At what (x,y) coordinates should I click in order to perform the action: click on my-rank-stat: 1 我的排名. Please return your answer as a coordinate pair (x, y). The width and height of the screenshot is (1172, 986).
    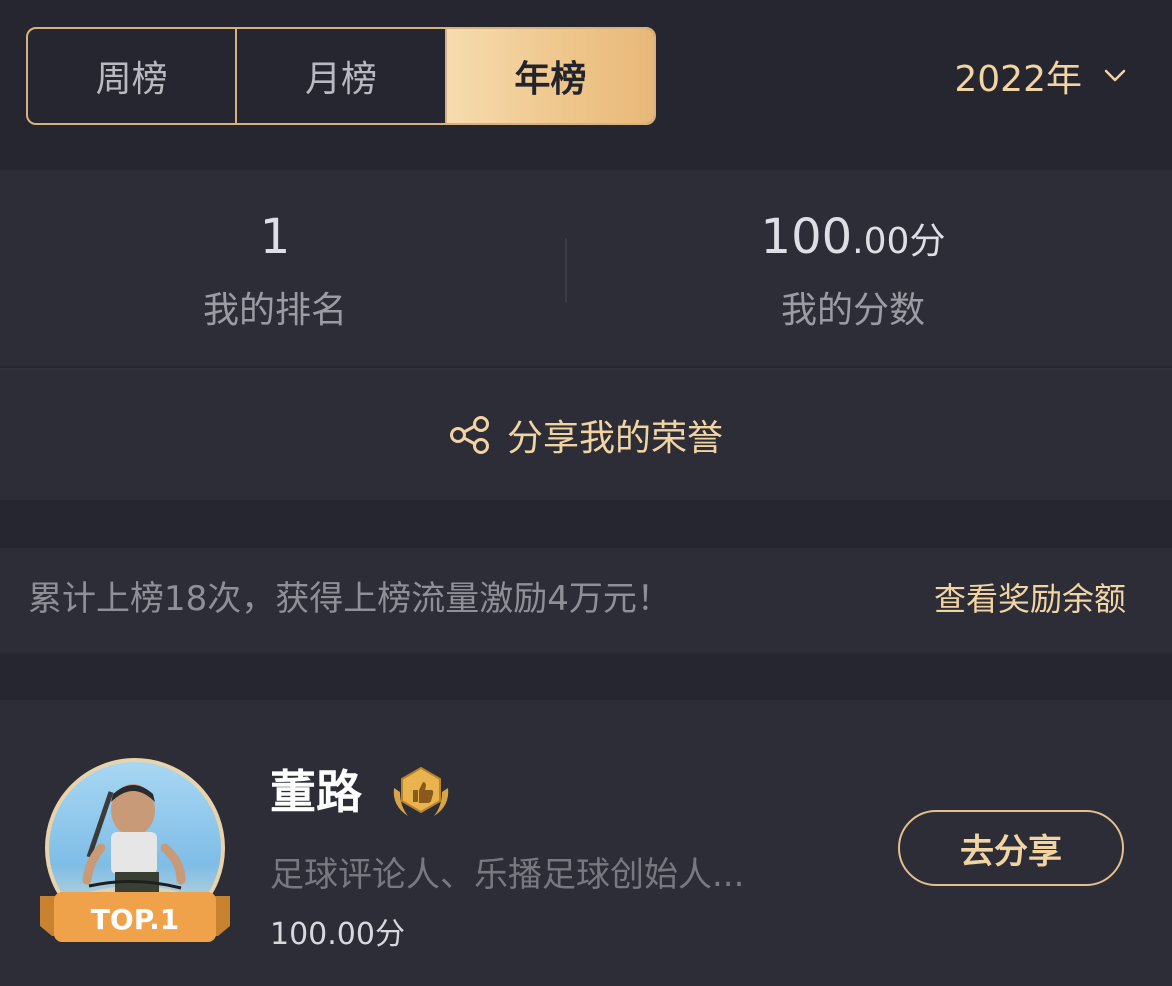
    Looking at the image, I should click on (275, 268).